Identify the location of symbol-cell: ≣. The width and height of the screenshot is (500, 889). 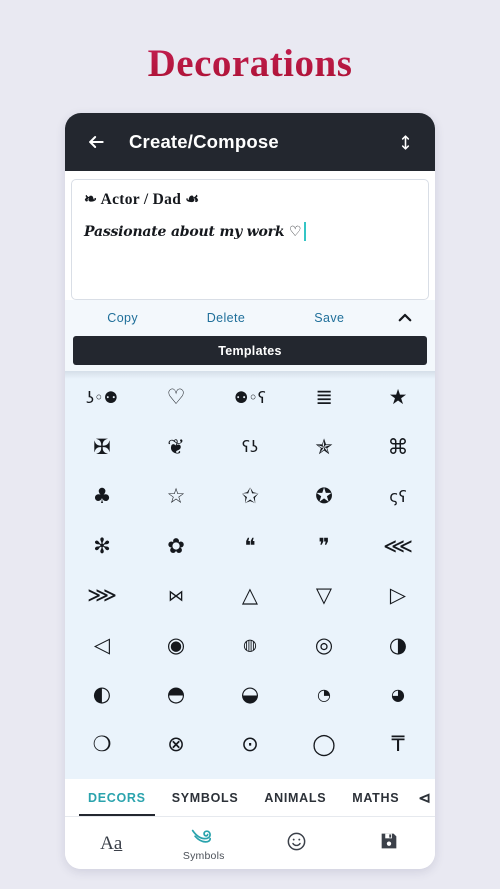
(324, 398).